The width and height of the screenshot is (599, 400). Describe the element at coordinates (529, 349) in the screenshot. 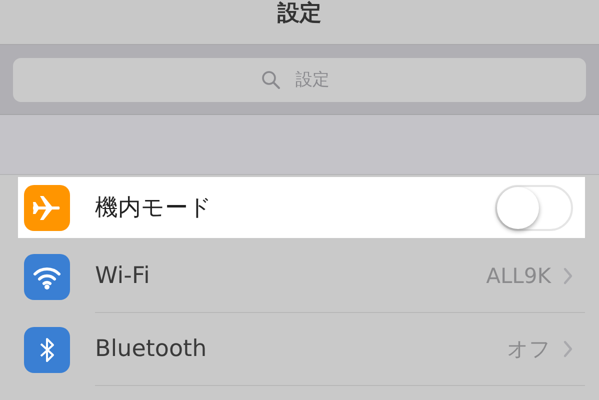

I see `row-value: オフ` at that location.